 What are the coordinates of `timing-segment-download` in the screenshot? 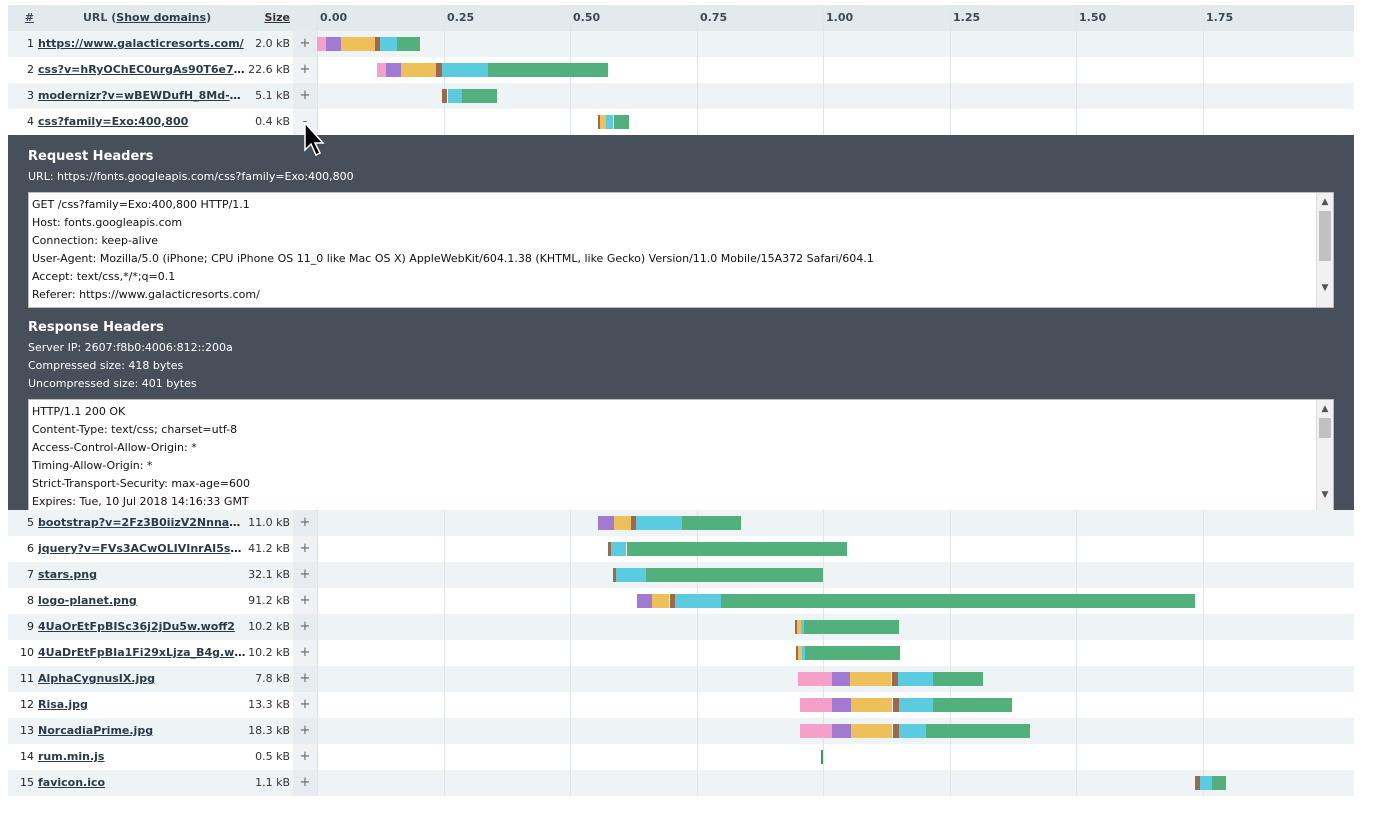 It's located at (548, 70).